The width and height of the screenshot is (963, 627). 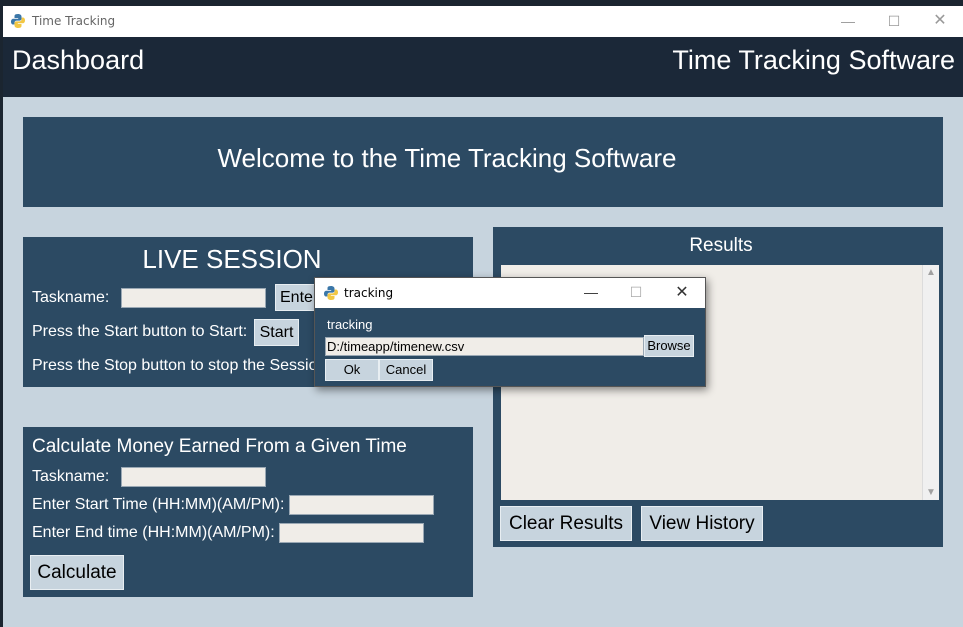 I want to click on close-button: ✕, so click(x=940, y=21).